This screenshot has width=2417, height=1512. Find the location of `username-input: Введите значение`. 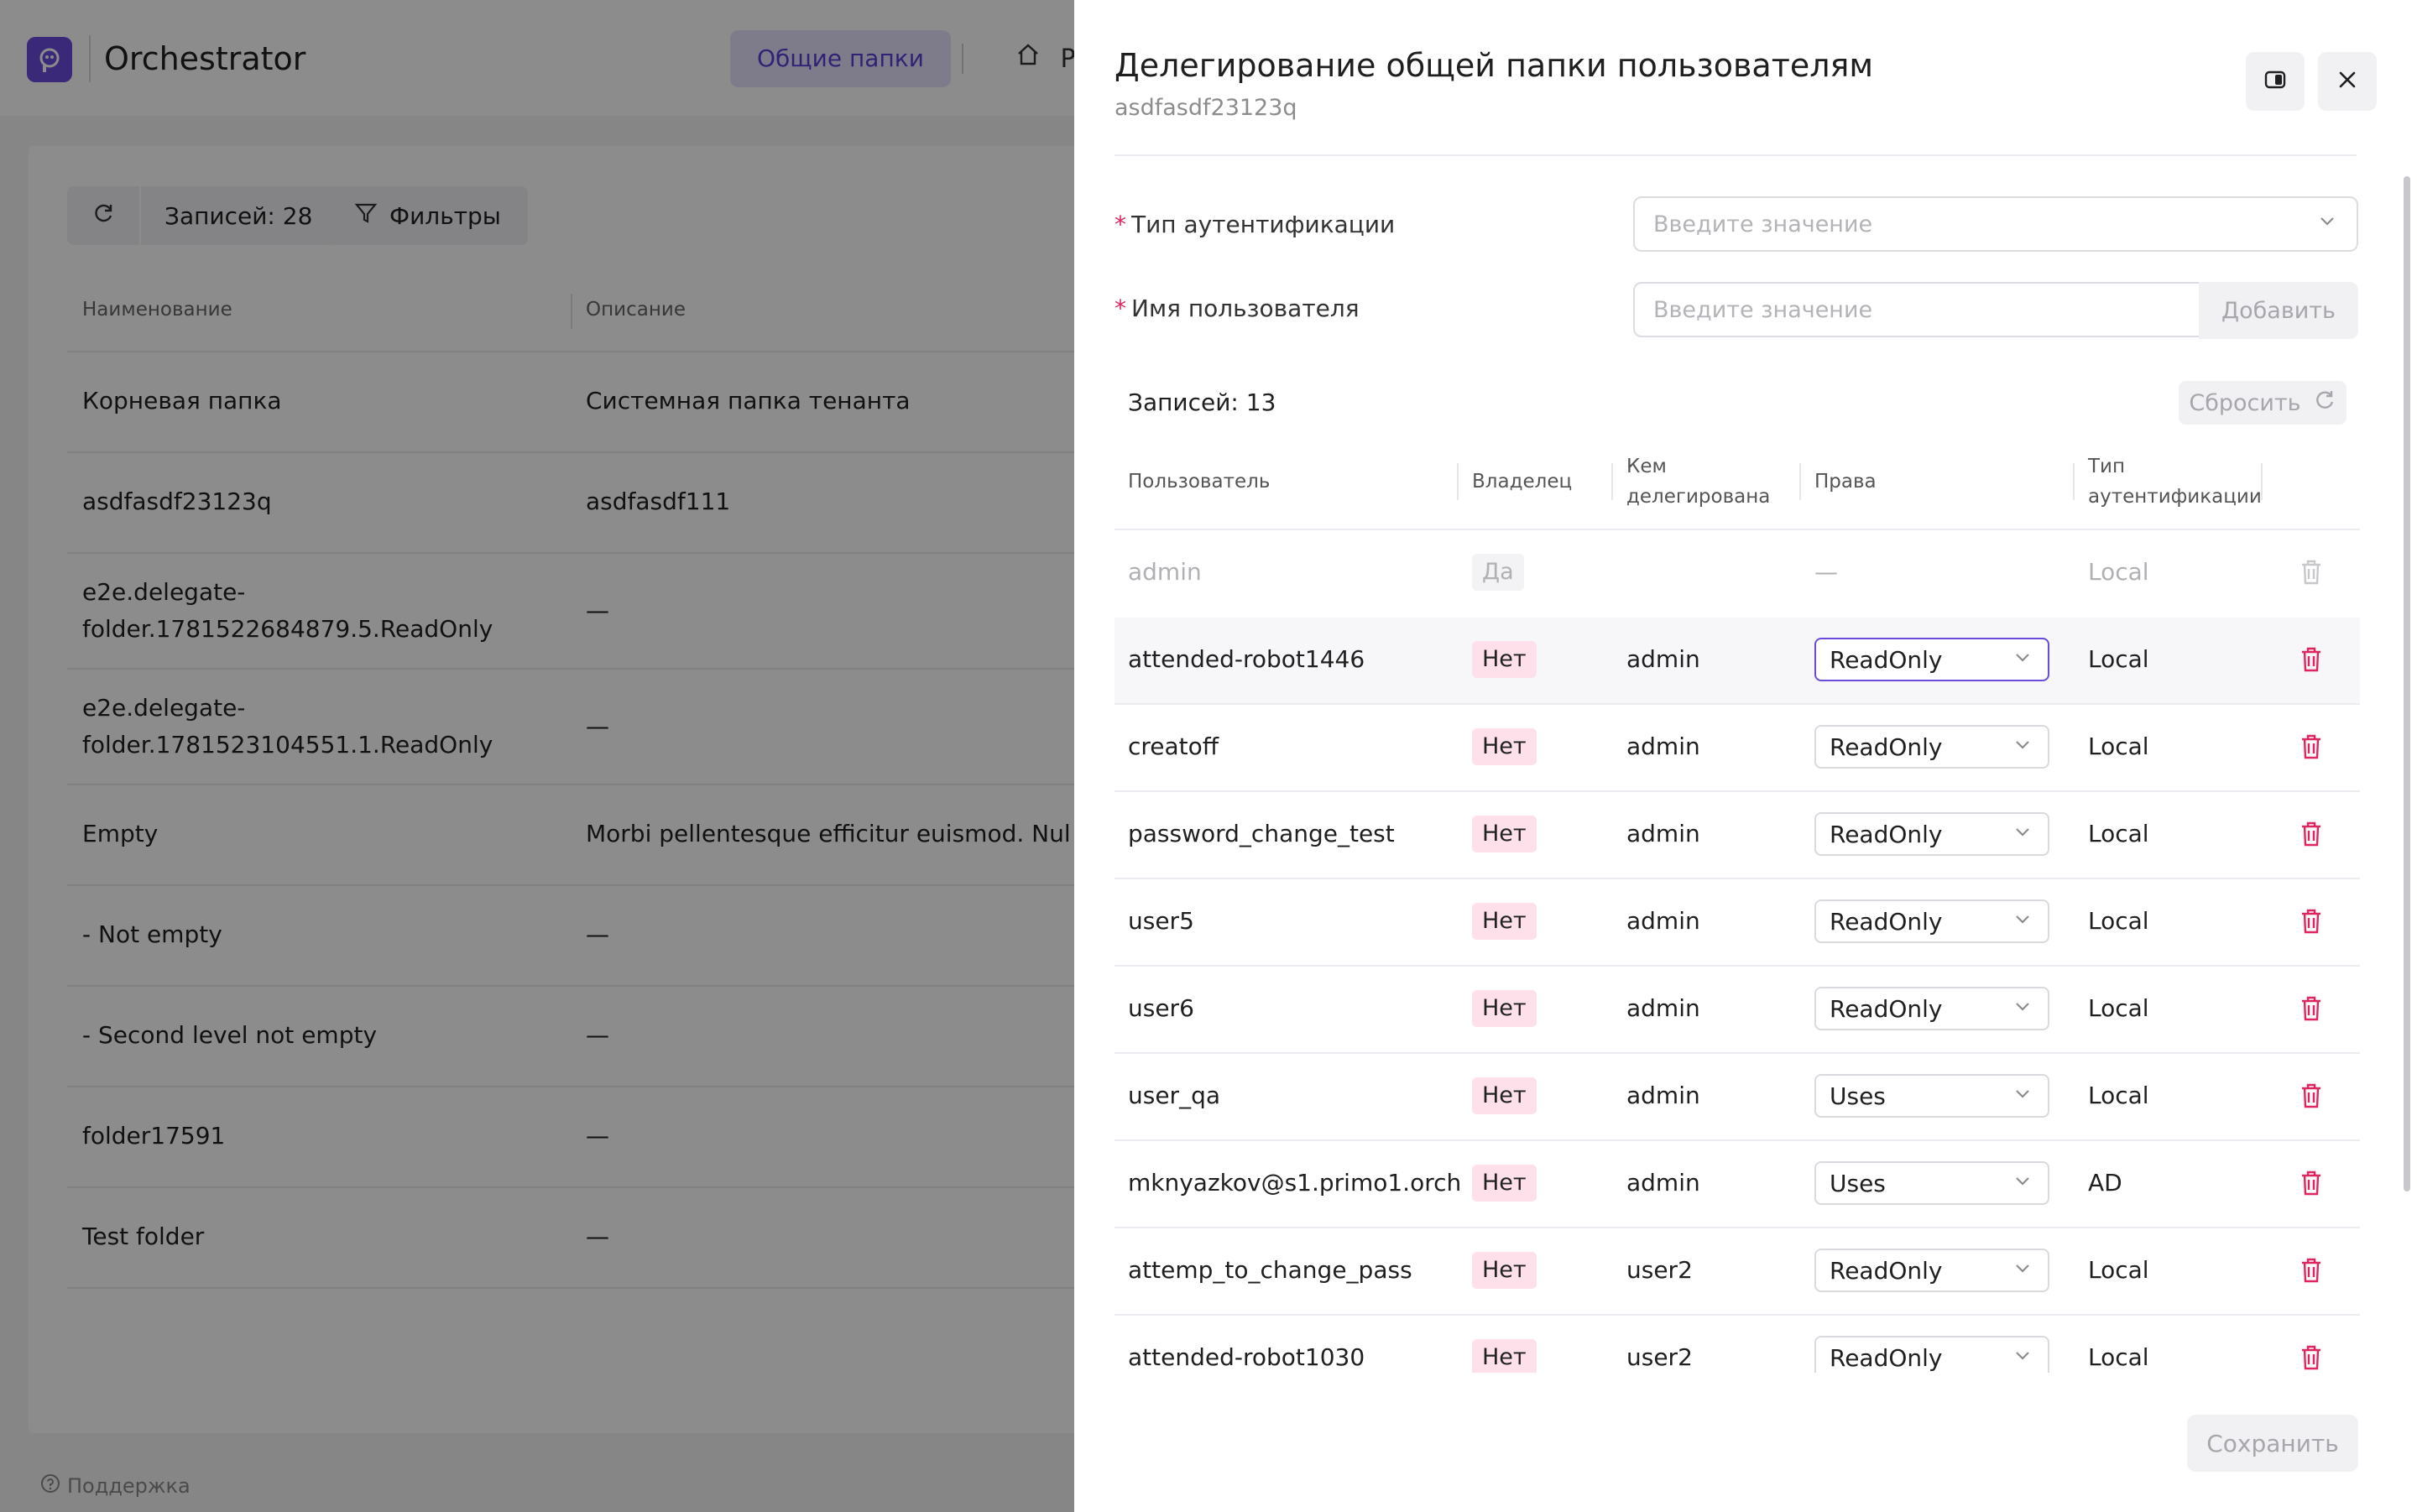

username-input: Введите значение is located at coordinates (1916, 310).